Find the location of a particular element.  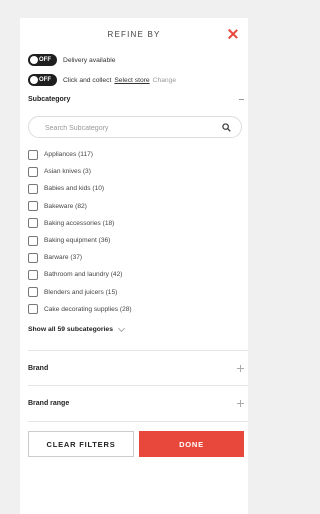

subcategory-label: Barware (37) is located at coordinates (63, 258).